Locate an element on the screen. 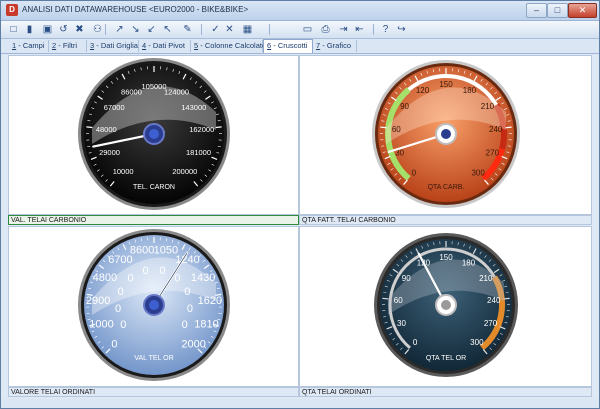  edit-icon: ✎ is located at coordinates (187, 29).